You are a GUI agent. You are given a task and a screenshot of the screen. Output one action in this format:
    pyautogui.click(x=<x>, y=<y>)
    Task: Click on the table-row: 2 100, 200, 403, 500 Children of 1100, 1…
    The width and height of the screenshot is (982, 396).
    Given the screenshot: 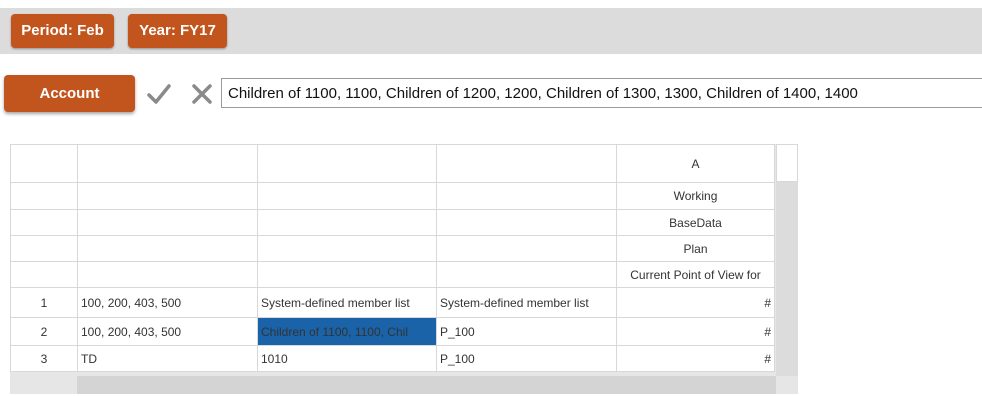 What is the action you would take?
    pyautogui.click(x=392, y=331)
    